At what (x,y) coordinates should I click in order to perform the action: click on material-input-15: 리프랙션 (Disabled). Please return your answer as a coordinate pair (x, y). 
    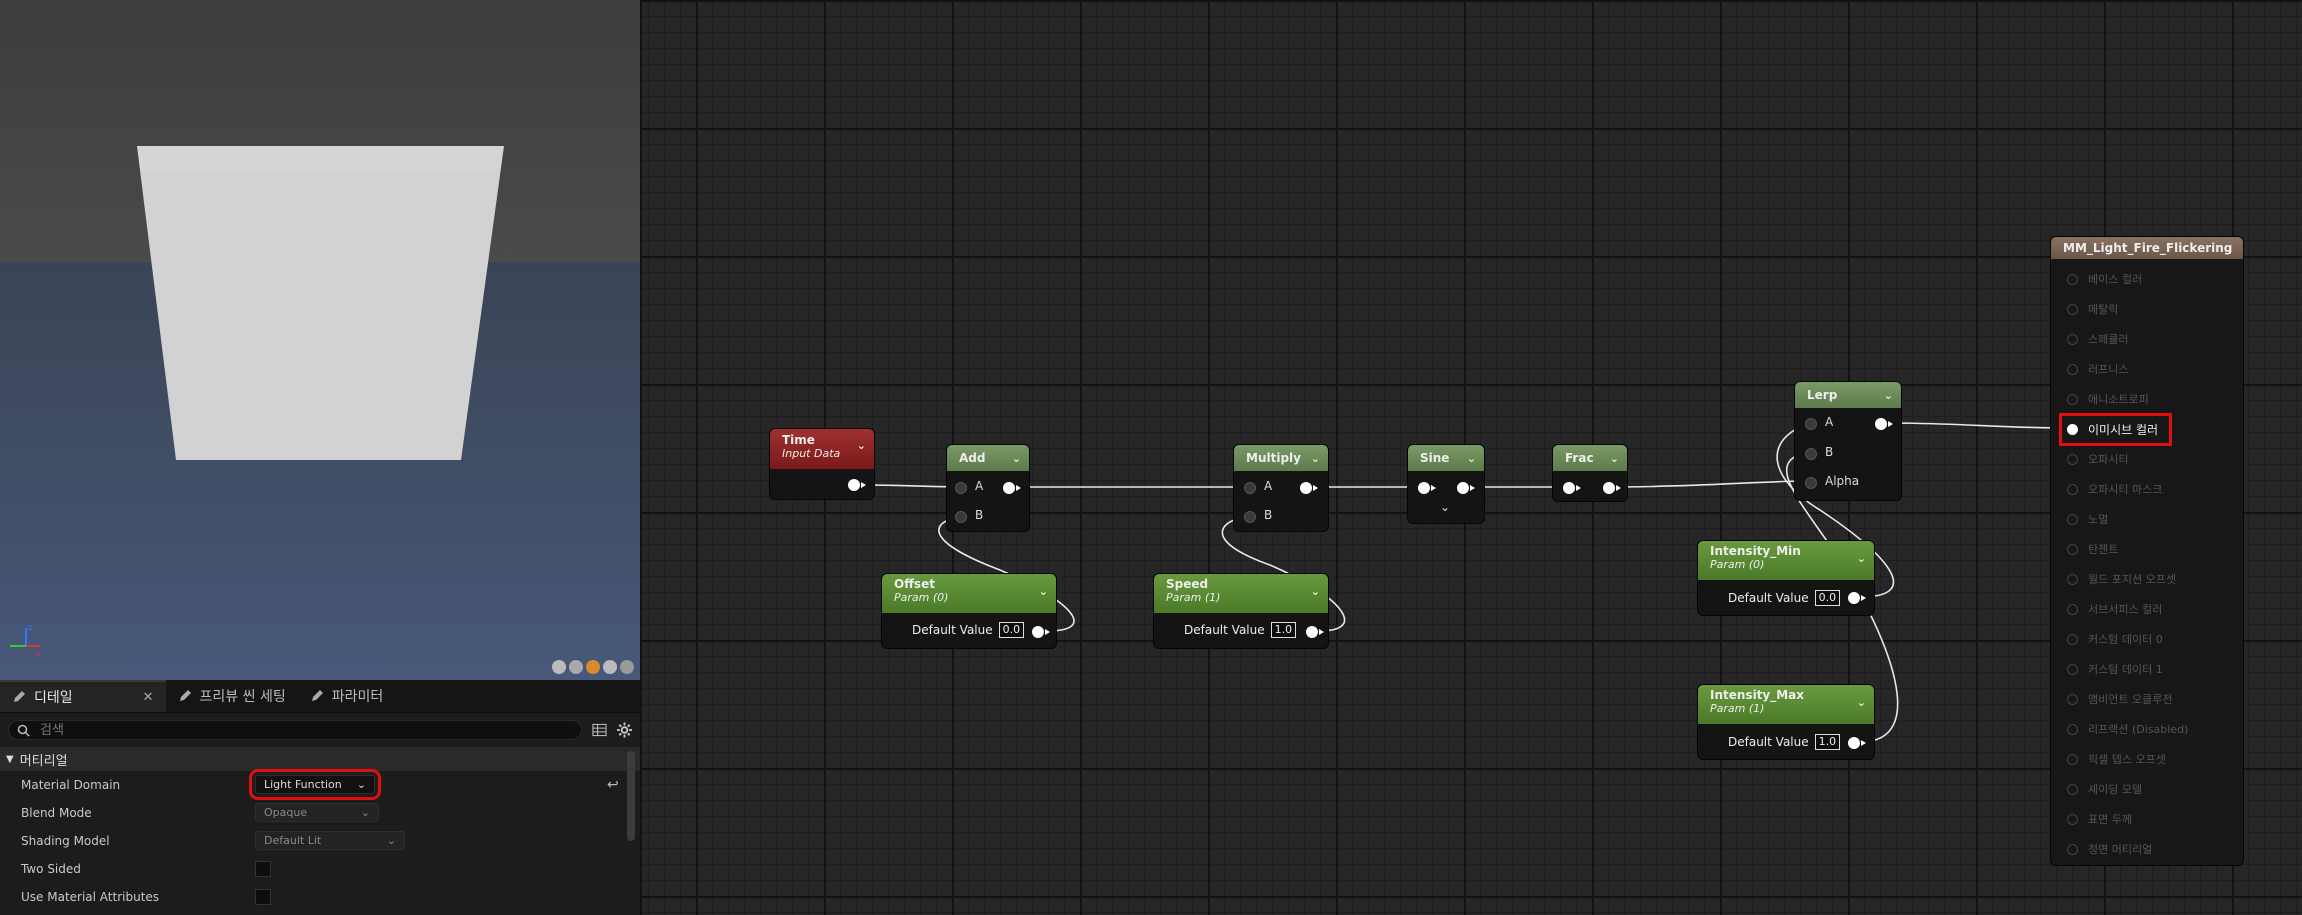
    Looking at the image, I should click on (2127, 729).